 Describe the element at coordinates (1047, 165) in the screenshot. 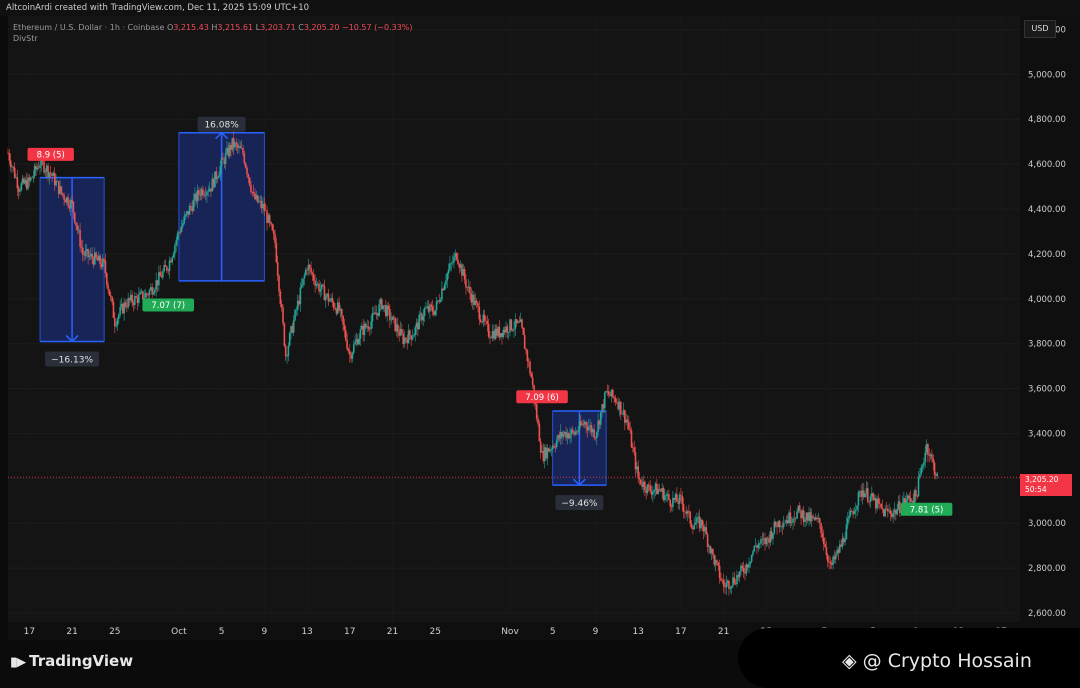

I see `y-tick-label: 4,600.00` at that location.